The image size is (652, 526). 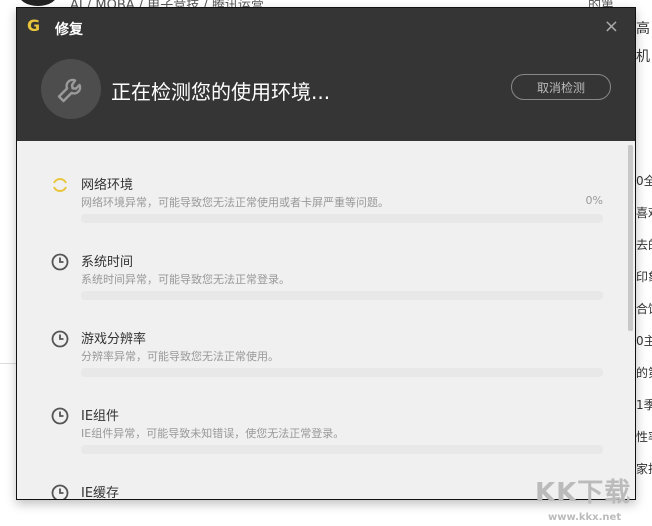 I want to click on check-item-name: 系统时间, so click(x=107, y=262).